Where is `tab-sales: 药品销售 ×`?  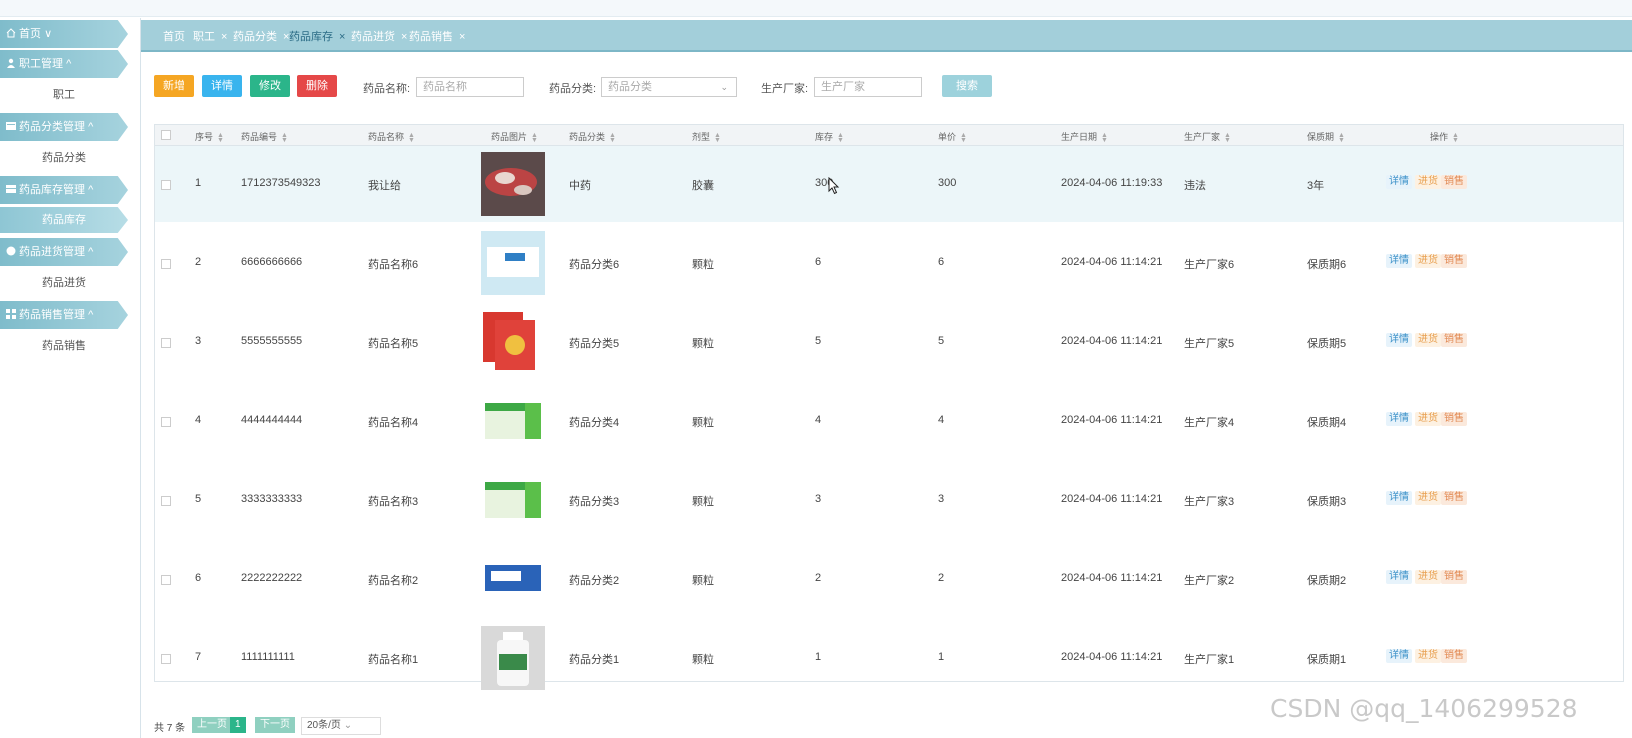 tab-sales: 药品销售 × is located at coordinates (437, 36).